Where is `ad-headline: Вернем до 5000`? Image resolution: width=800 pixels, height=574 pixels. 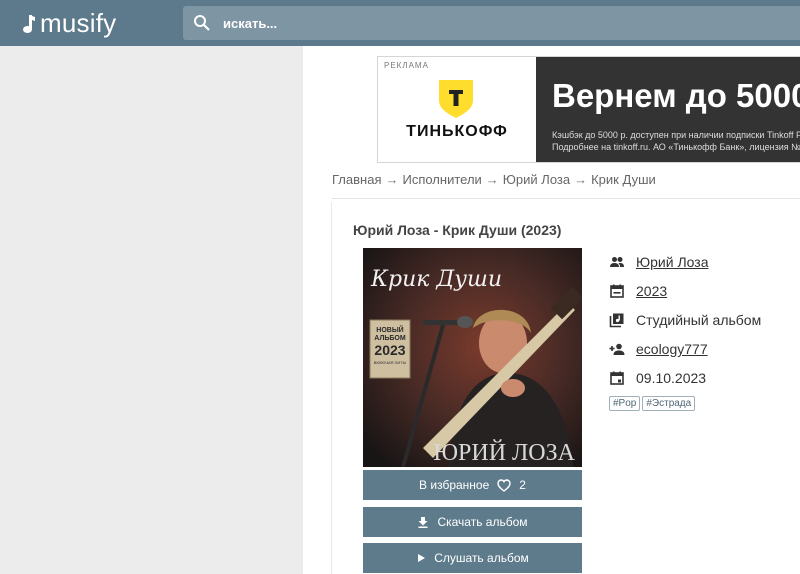
ad-headline: Вернем до 5000 is located at coordinates (676, 95).